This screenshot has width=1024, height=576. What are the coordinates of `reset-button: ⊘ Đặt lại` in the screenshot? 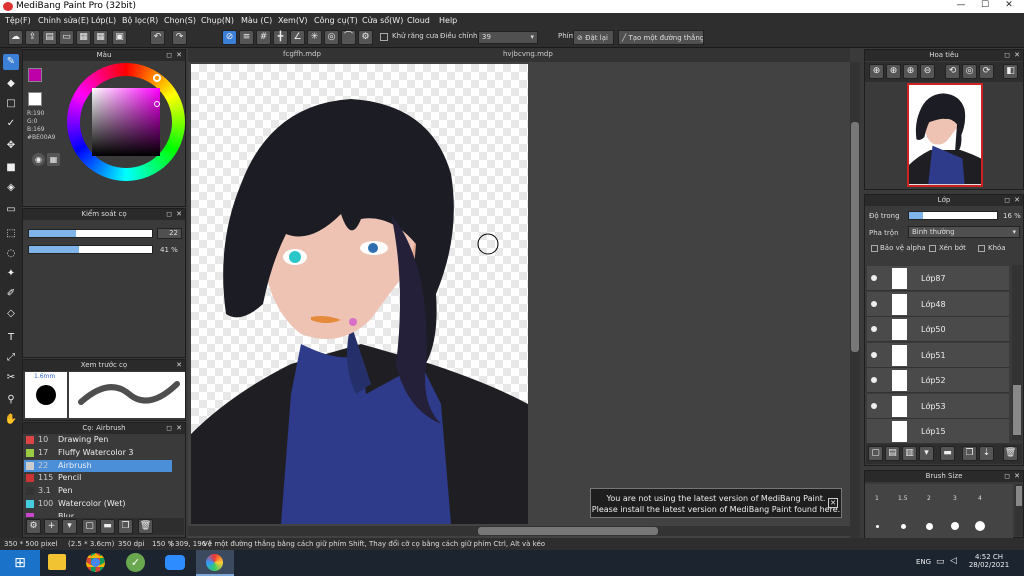 It's located at (593, 37).